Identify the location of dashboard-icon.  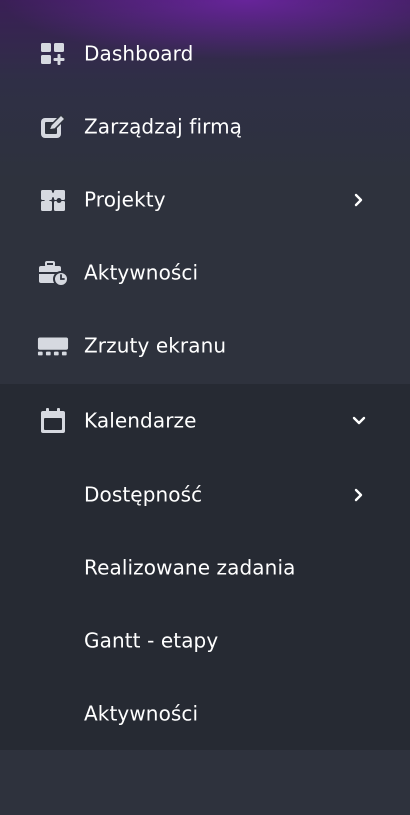
(53, 54).